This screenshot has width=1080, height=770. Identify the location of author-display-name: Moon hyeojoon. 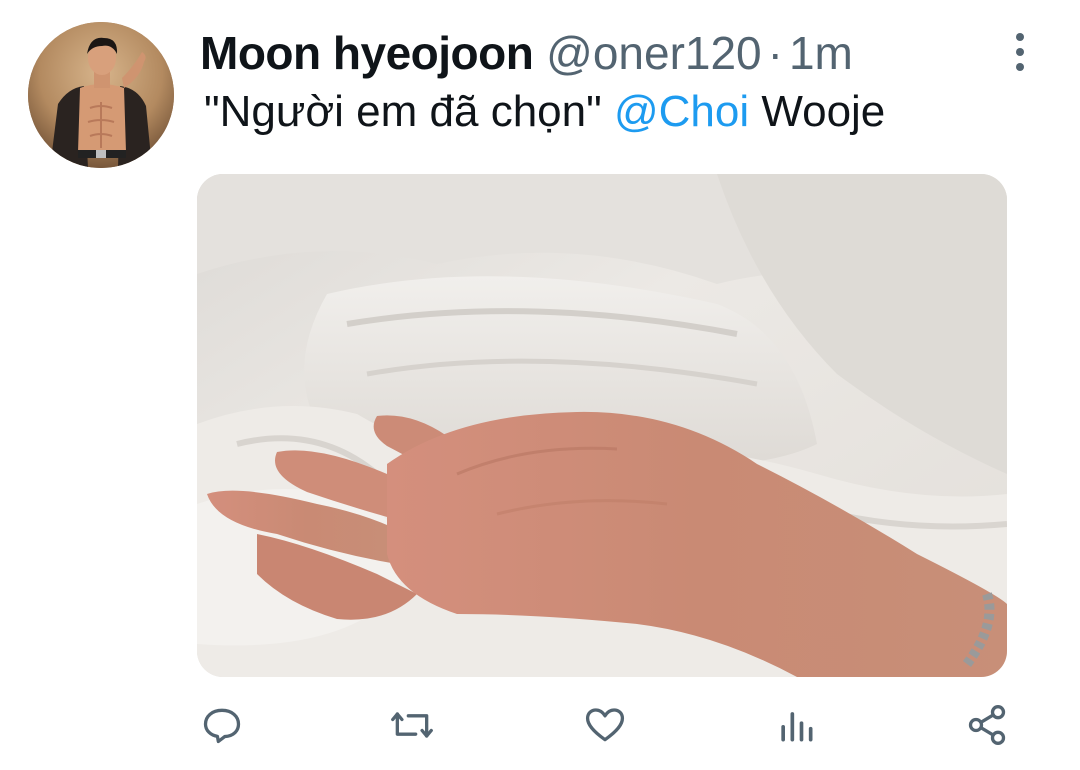
(367, 53).